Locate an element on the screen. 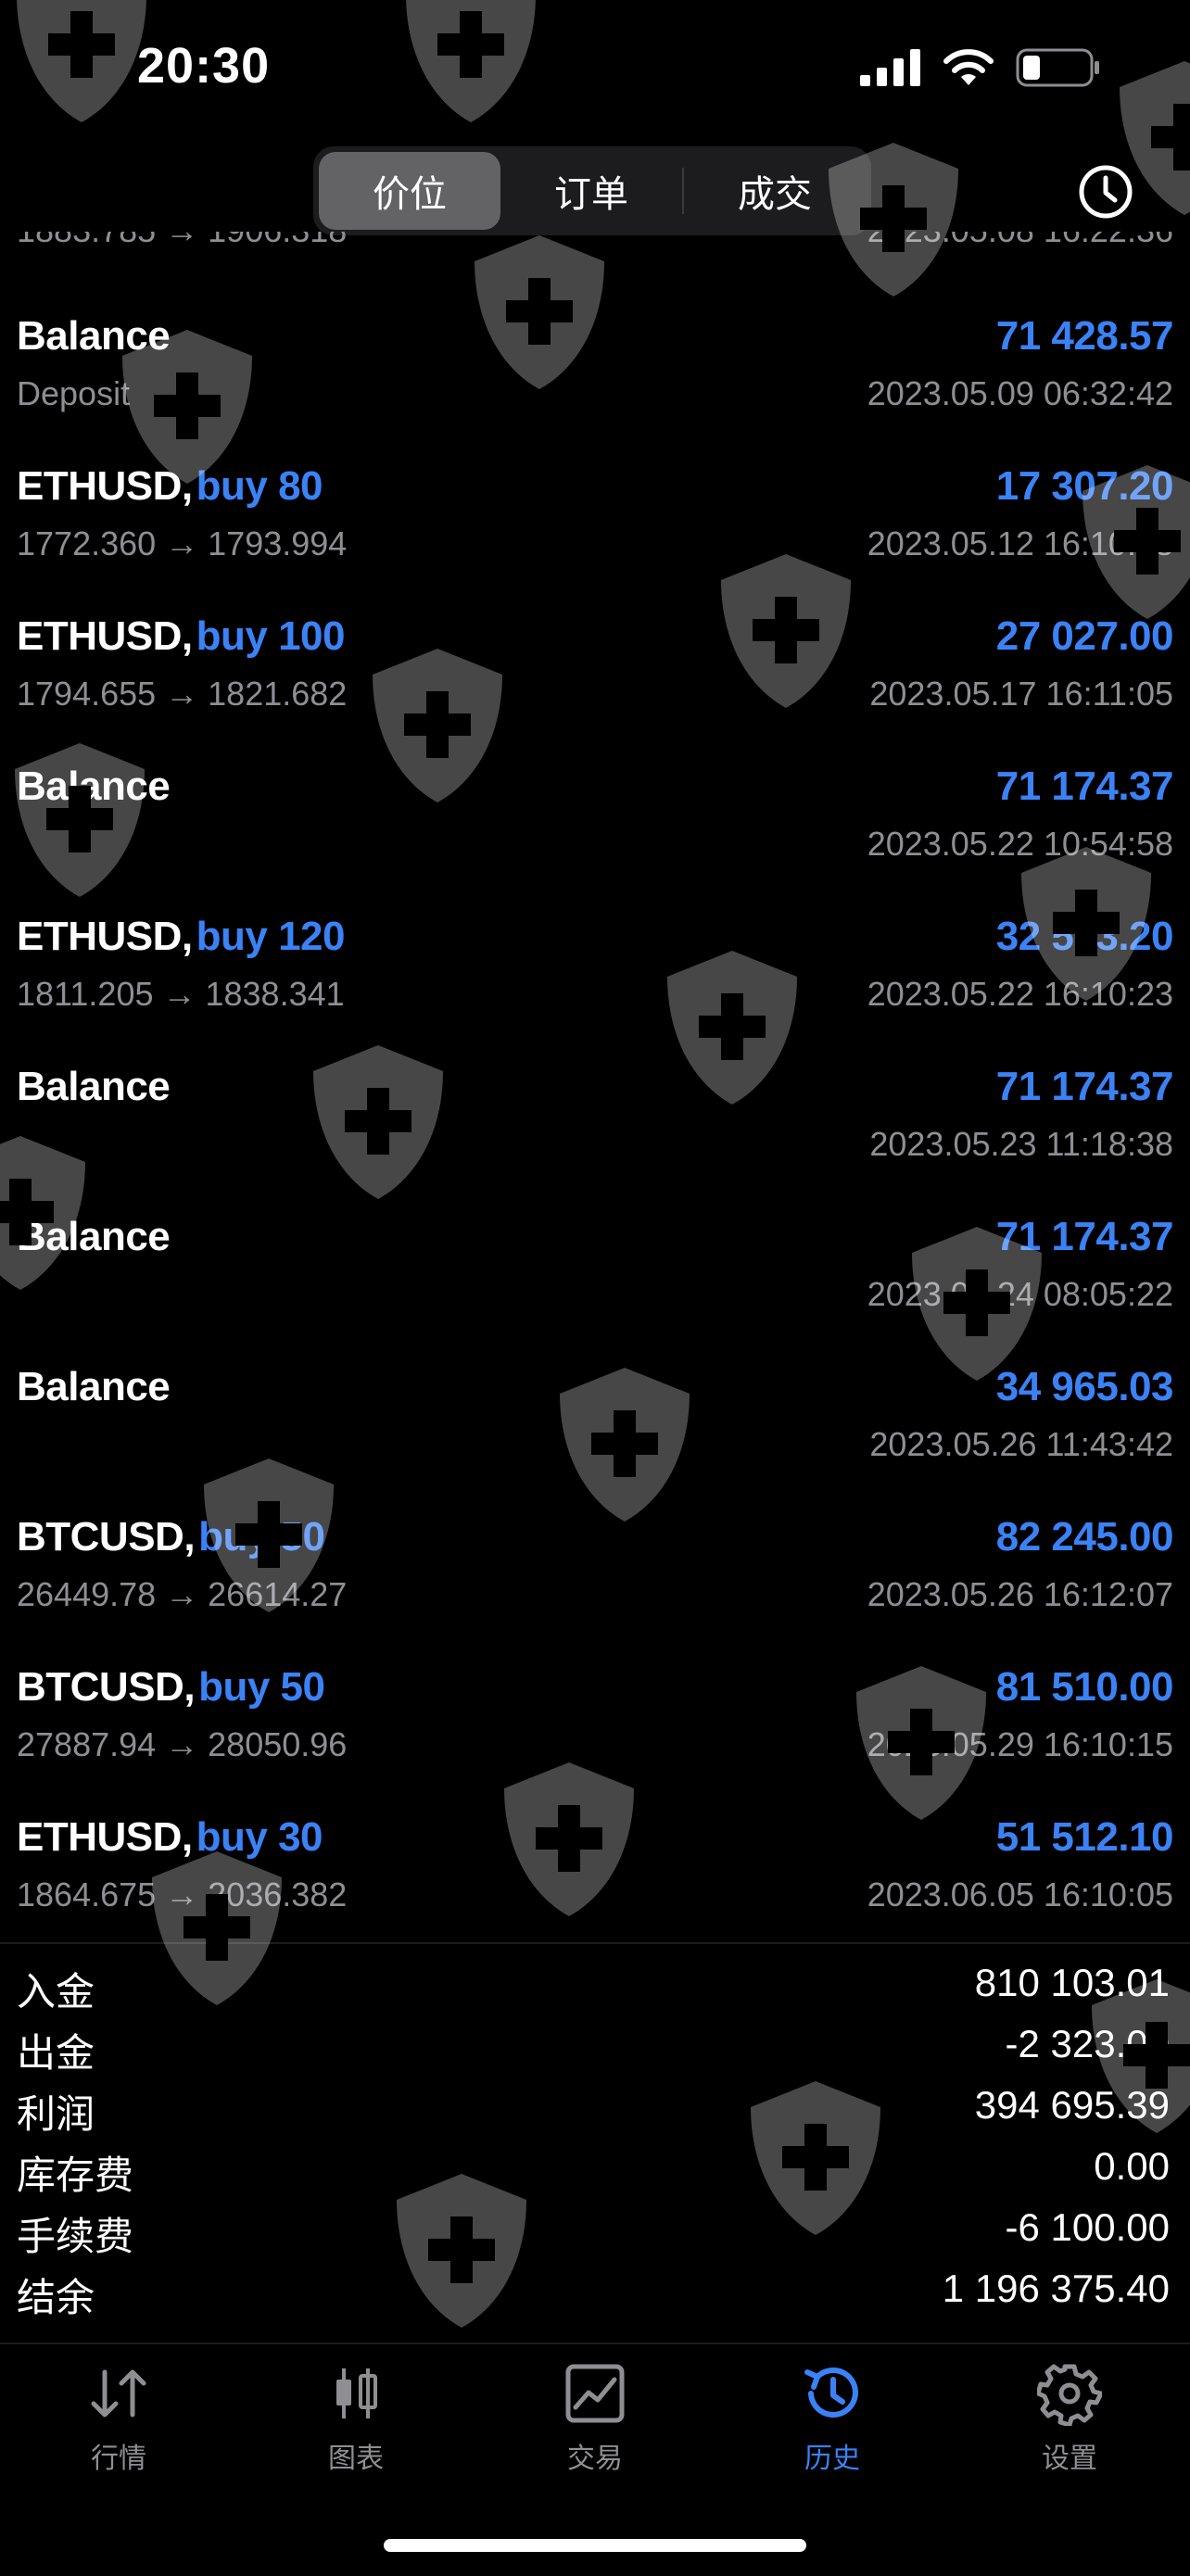  history-row: Balance 71 174.37 2023.05.24 08:05:22 is located at coordinates (595, 1278).